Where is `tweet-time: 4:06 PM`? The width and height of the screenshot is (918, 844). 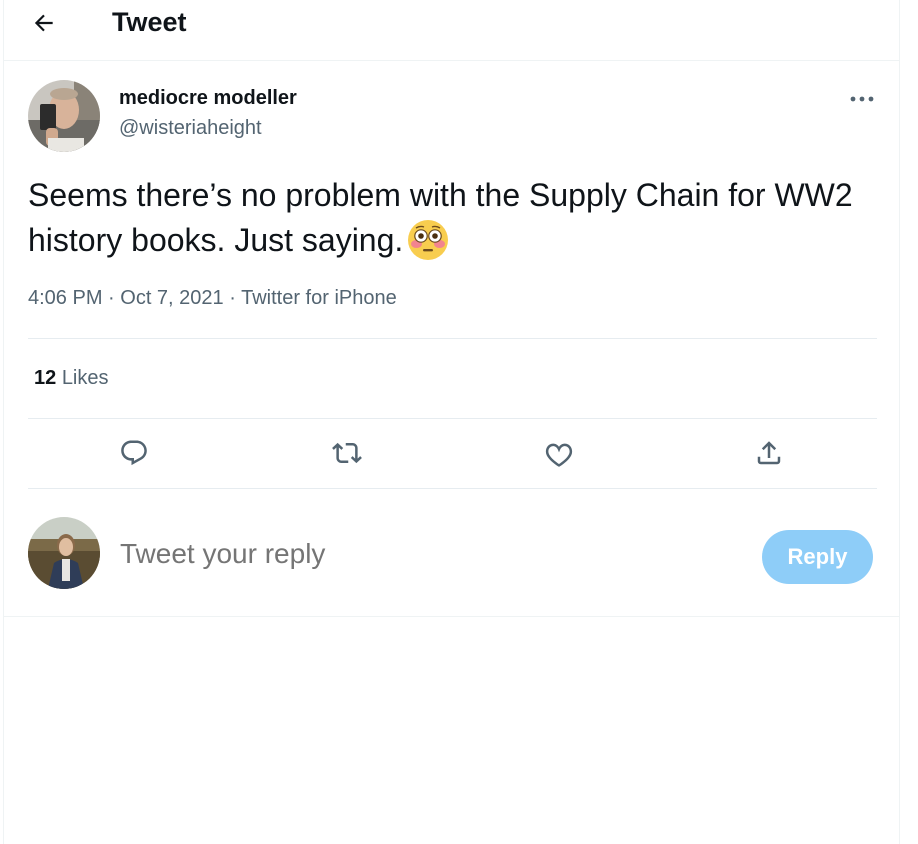 tweet-time: 4:06 PM is located at coordinates (65, 298).